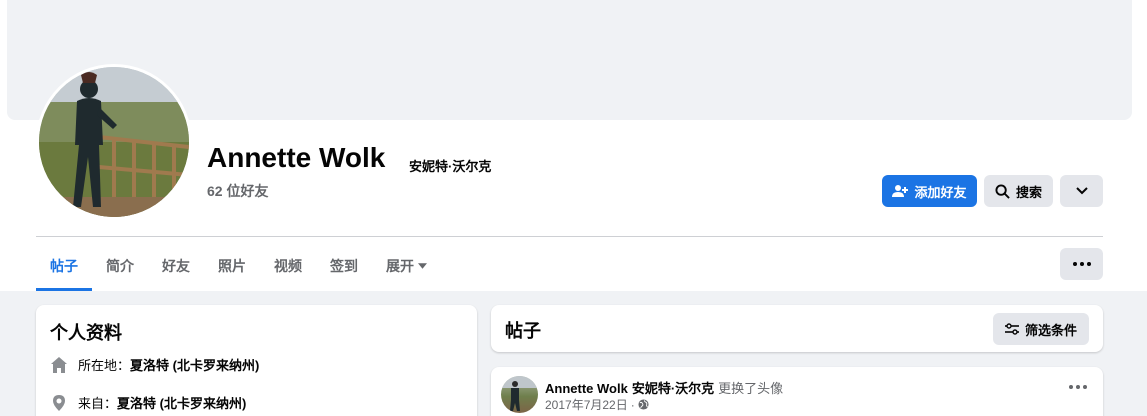  What do you see at coordinates (1050, 330) in the screenshot?
I see `filter-label: 筛选条件` at bounding box center [1050, 330].